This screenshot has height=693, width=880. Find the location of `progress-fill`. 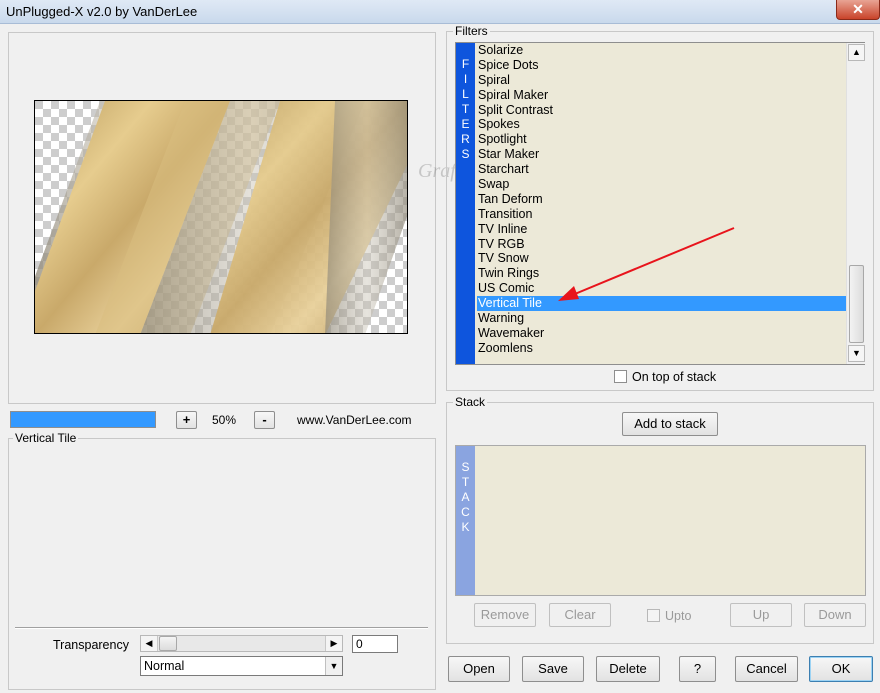

progress-fill is located at coordinates (83, 419).